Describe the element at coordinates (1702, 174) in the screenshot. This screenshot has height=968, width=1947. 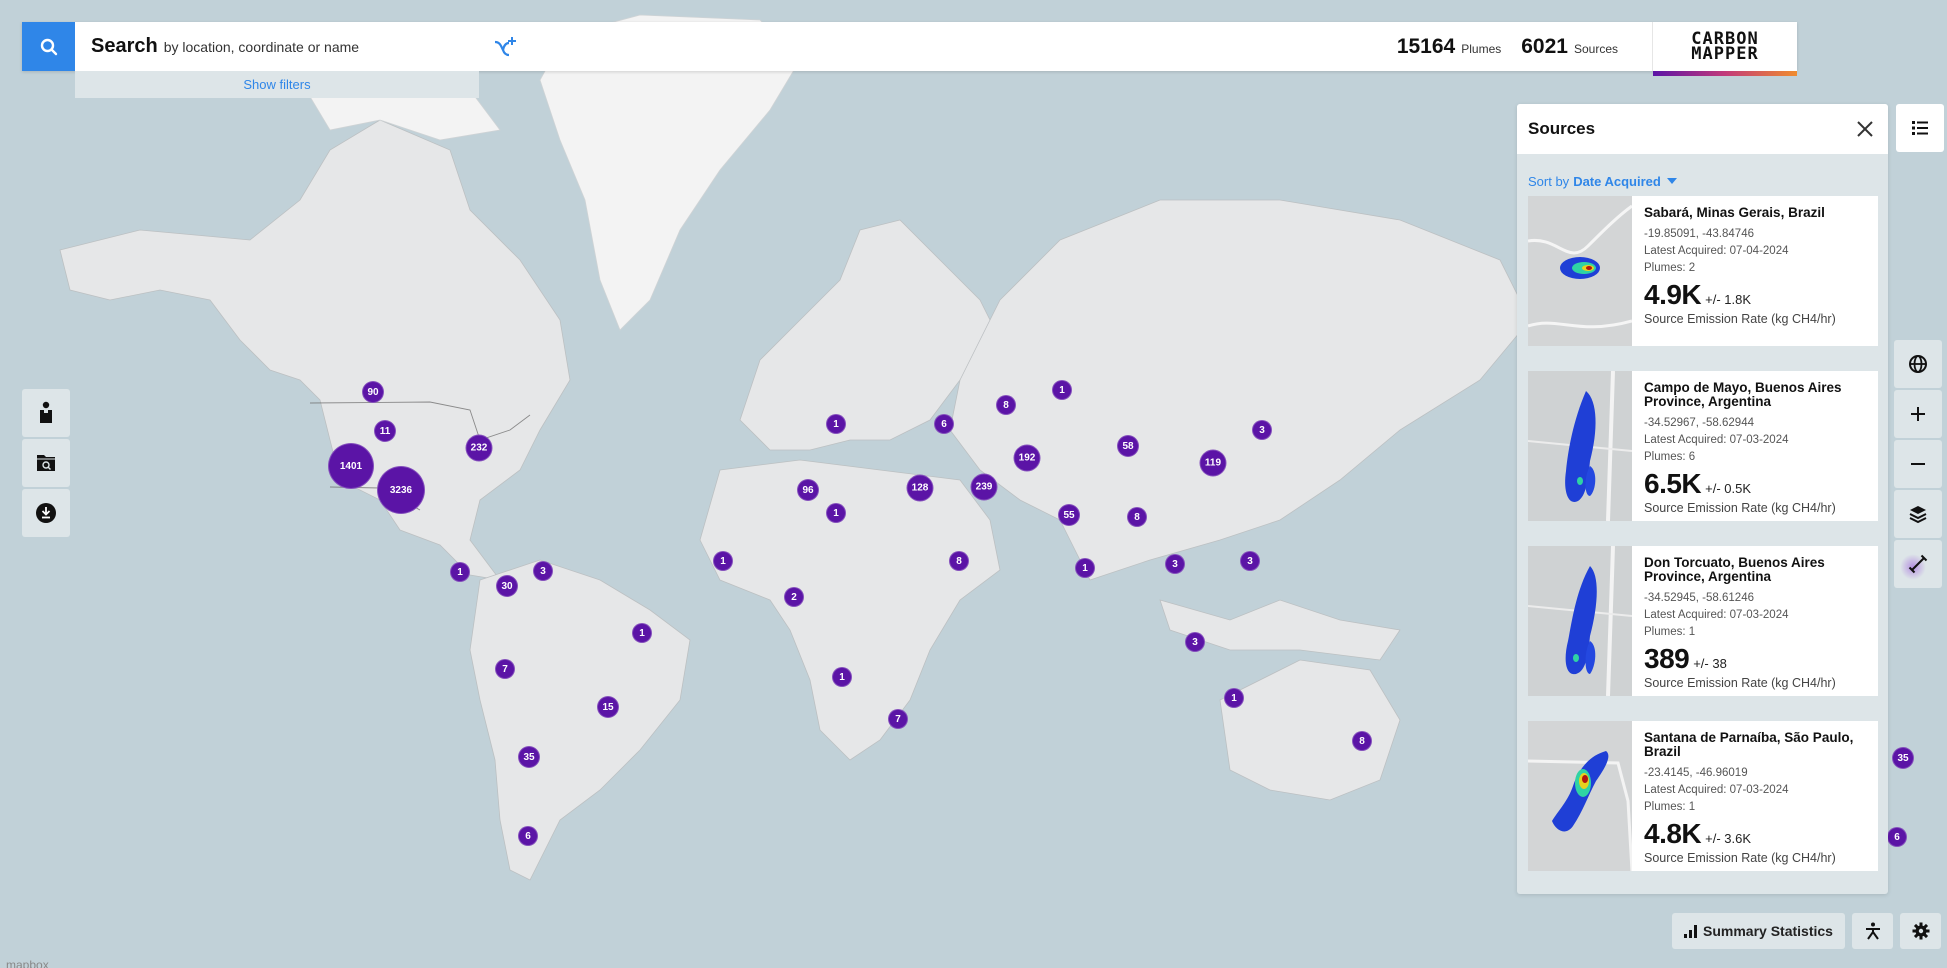
I see `sort-control: Sort by Date Acquired` at that location.